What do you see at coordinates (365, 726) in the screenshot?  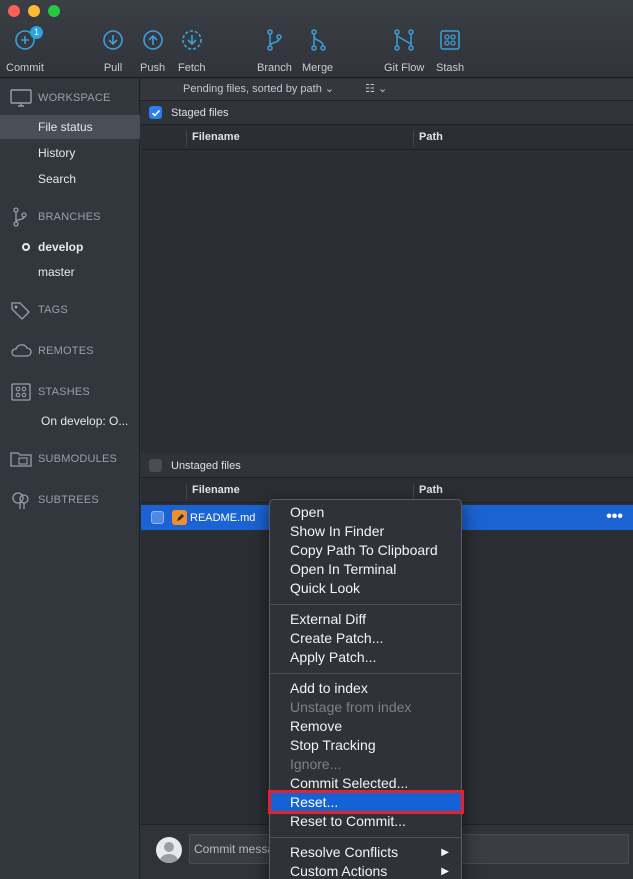 I see `menu-item-remove: Remove` at bounding box center [365, 726].